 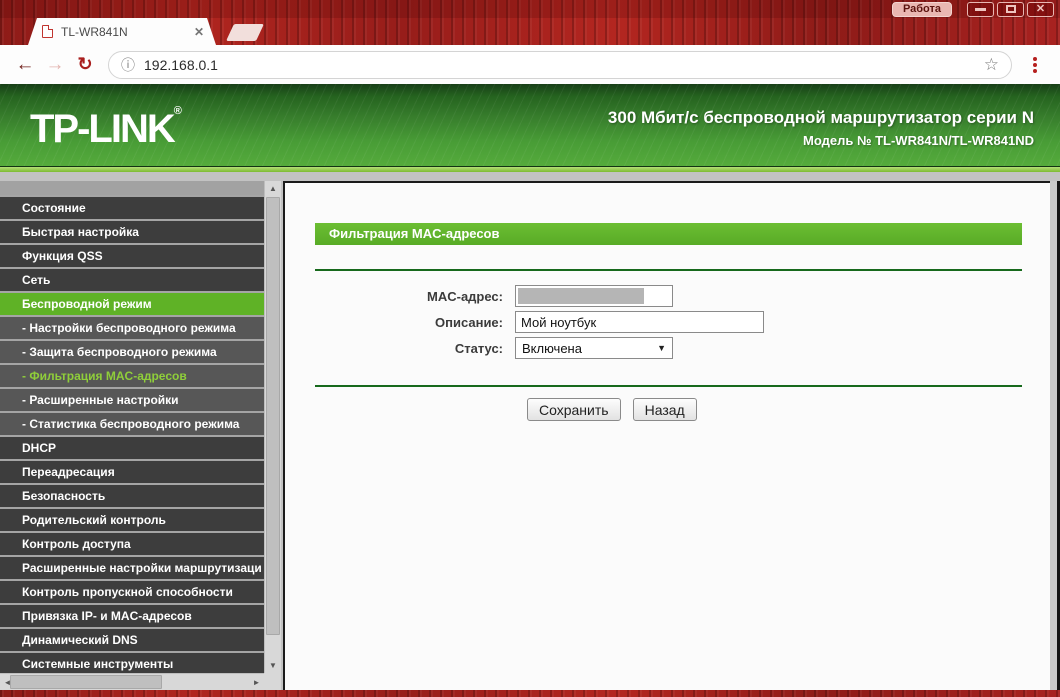 I want to click on sidebar-item: Привязка IP- и MAC-адресов, so click(x=132, y=615).